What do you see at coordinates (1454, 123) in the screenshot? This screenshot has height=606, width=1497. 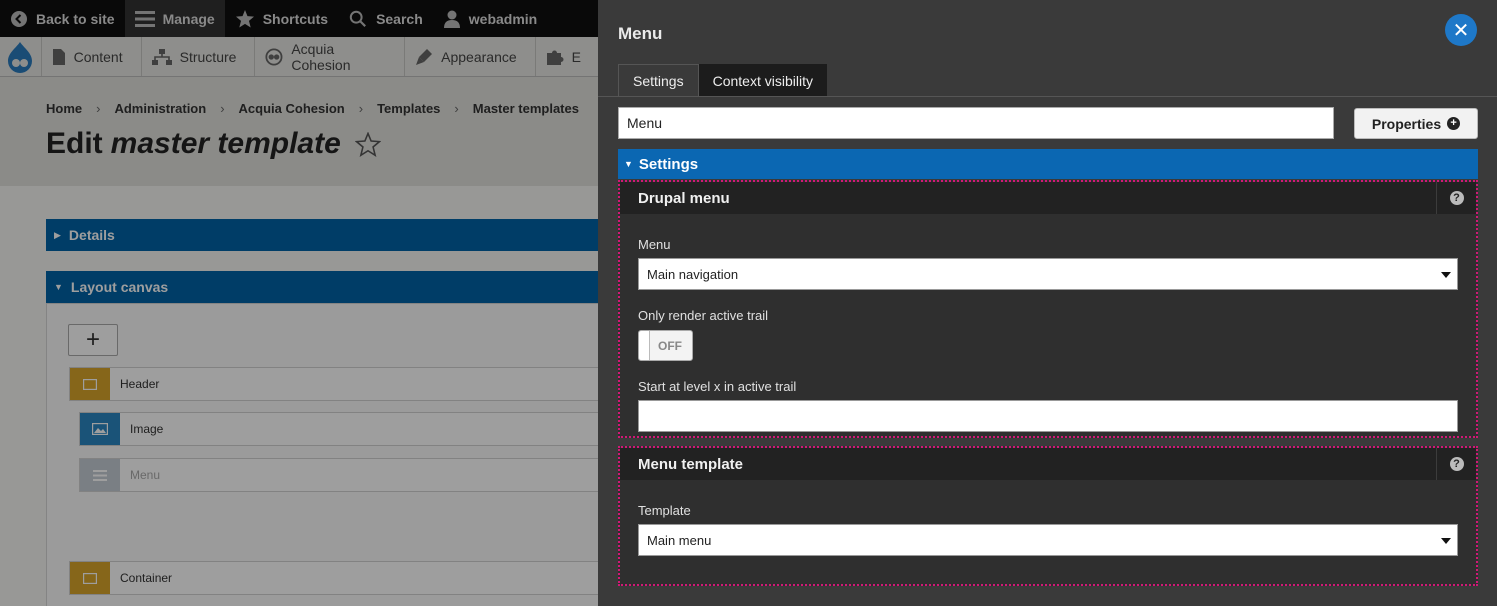 I see `plus-circle-icon: +` at bounding box center [1454, 123].